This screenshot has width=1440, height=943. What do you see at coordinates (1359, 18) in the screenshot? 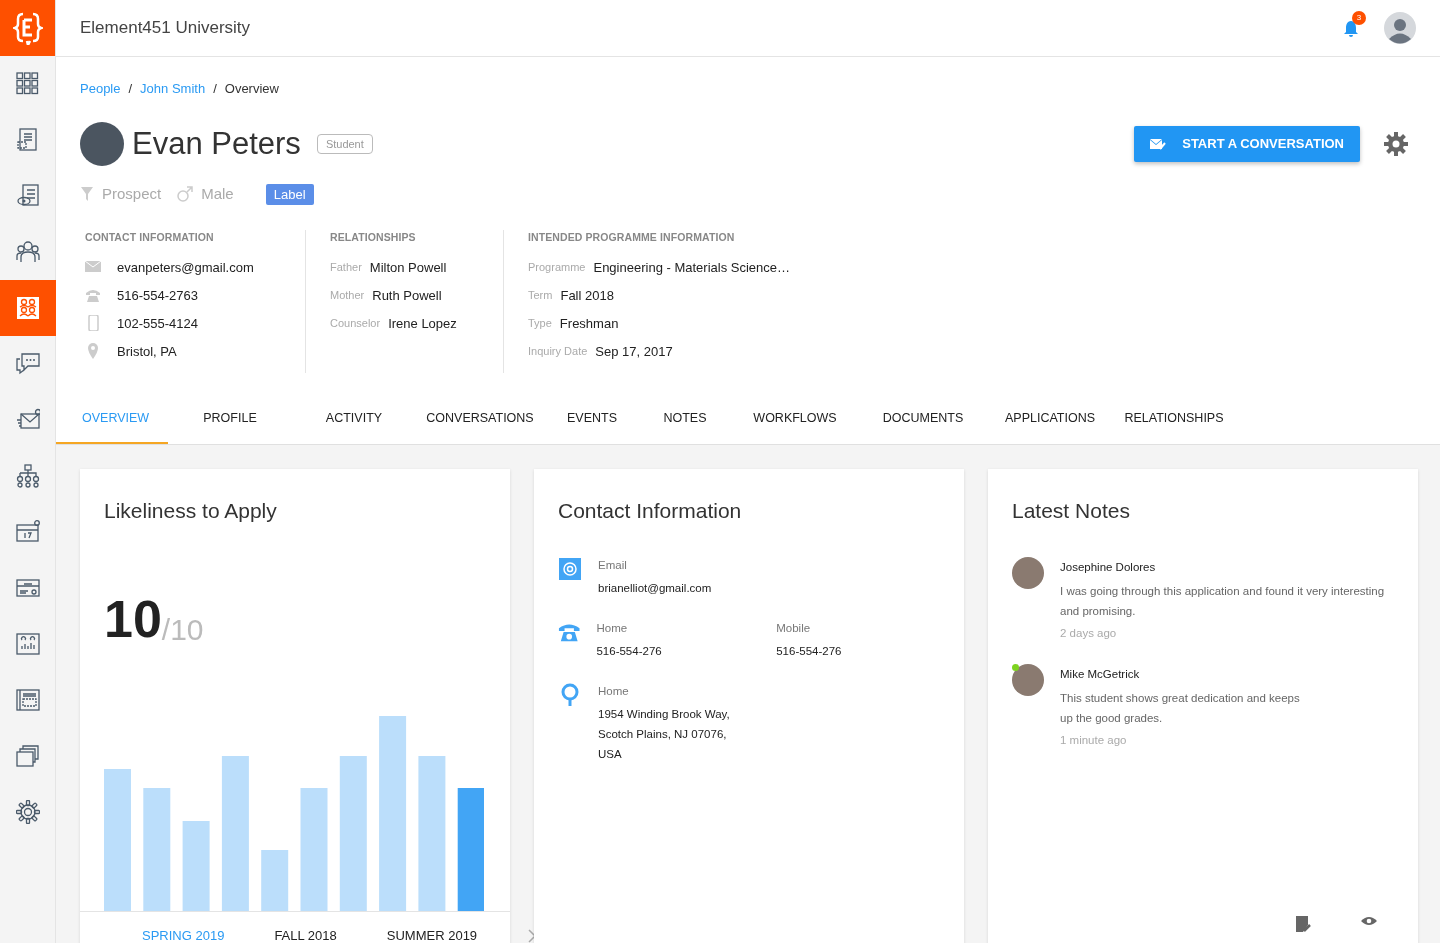
I see `notification-count: 3` at bounding box center [1359, 18].